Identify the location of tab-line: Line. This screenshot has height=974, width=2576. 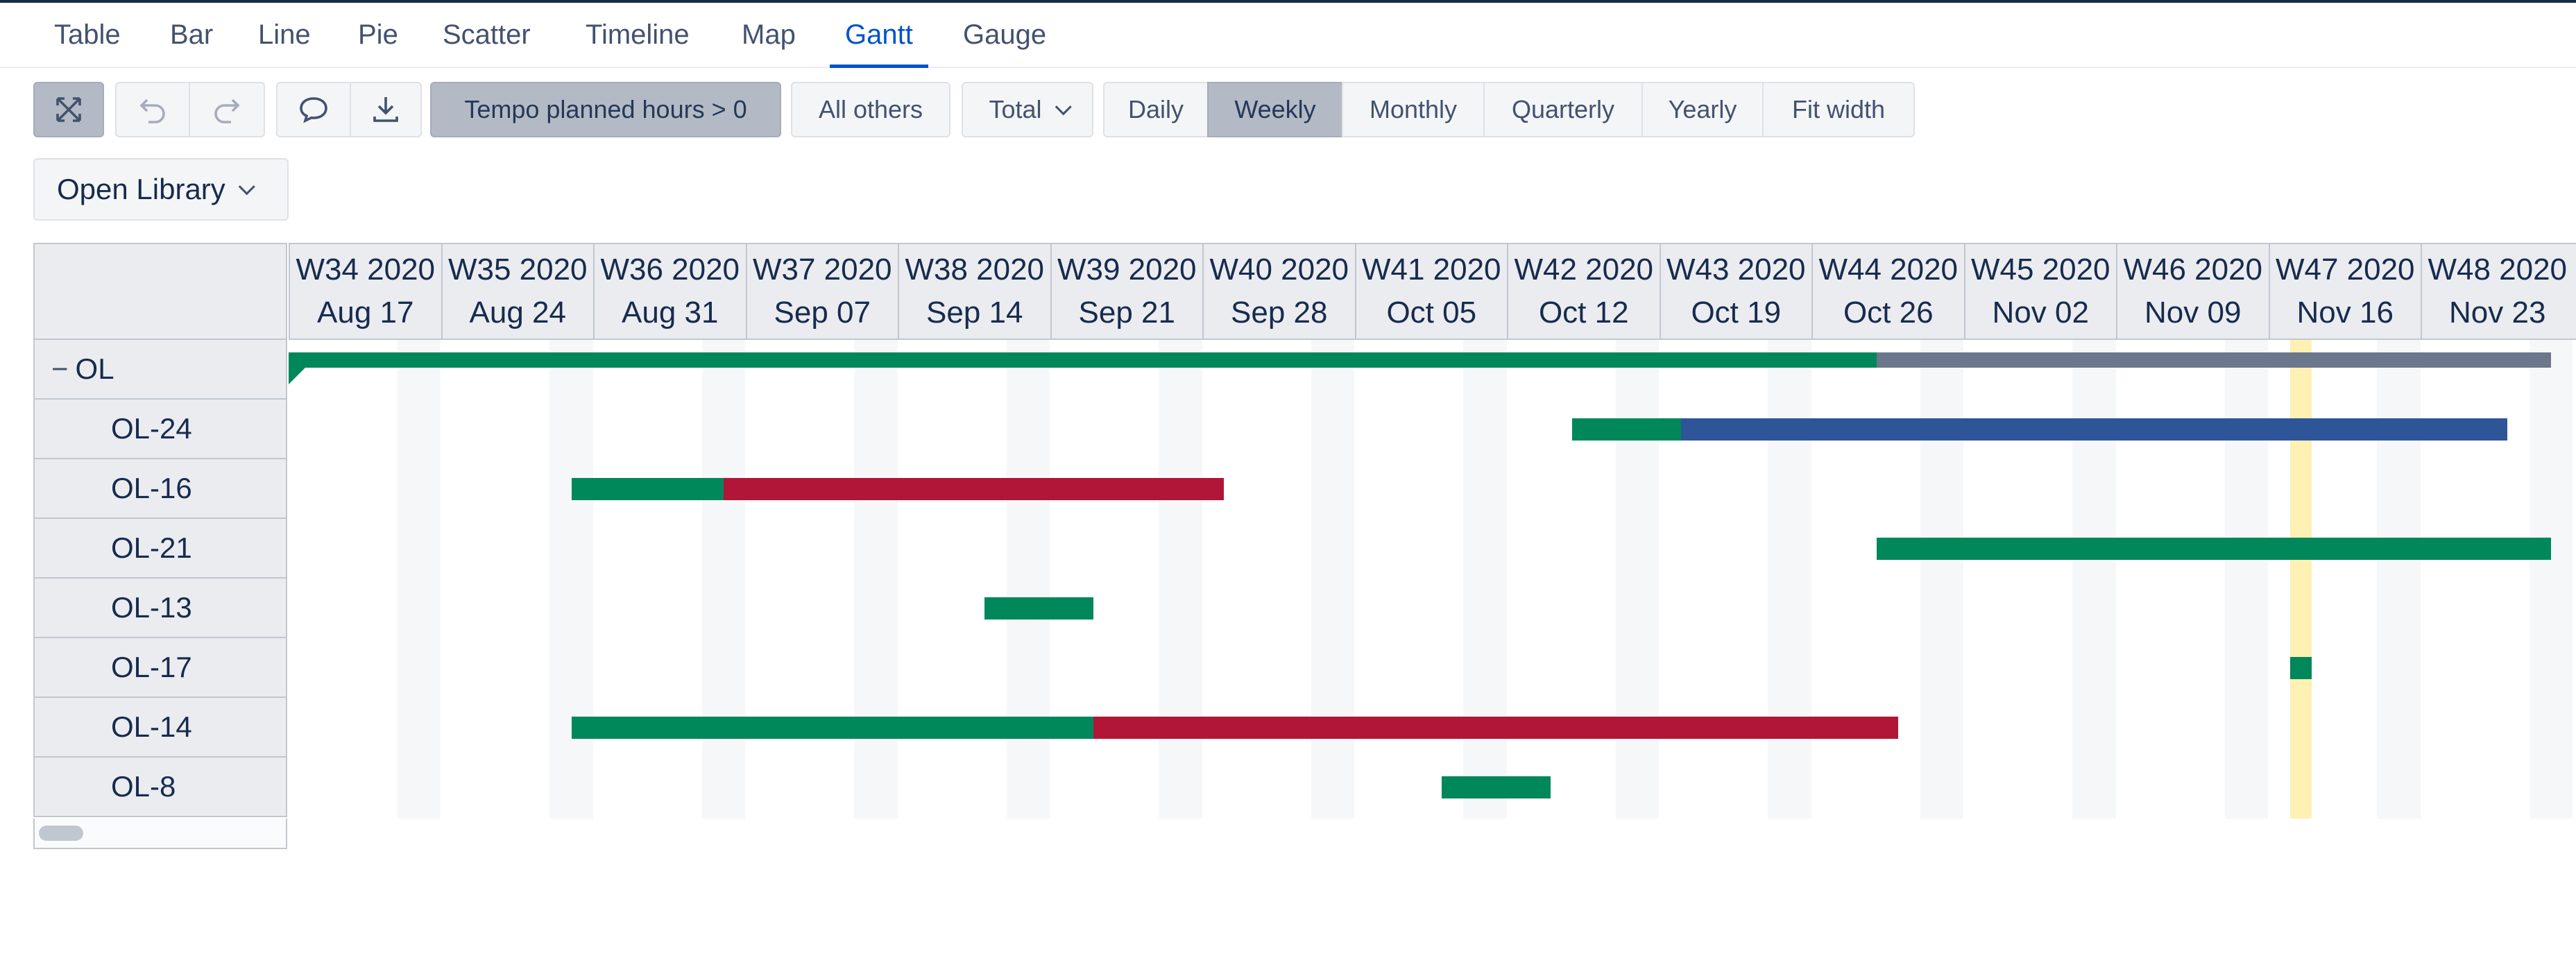
(284, 35).